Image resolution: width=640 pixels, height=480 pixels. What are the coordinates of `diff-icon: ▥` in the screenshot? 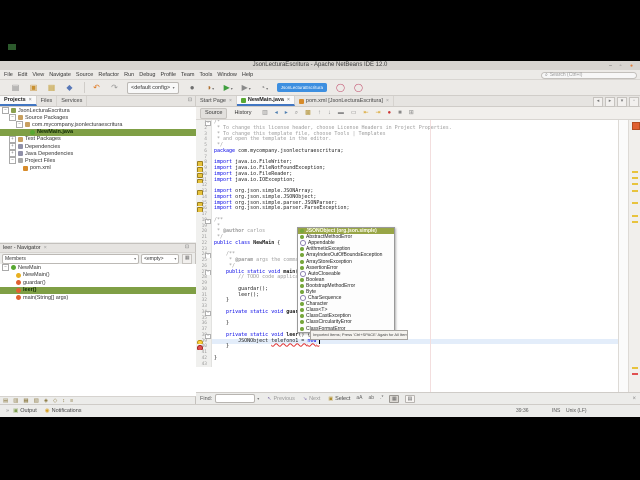 It's located at (265, 113).